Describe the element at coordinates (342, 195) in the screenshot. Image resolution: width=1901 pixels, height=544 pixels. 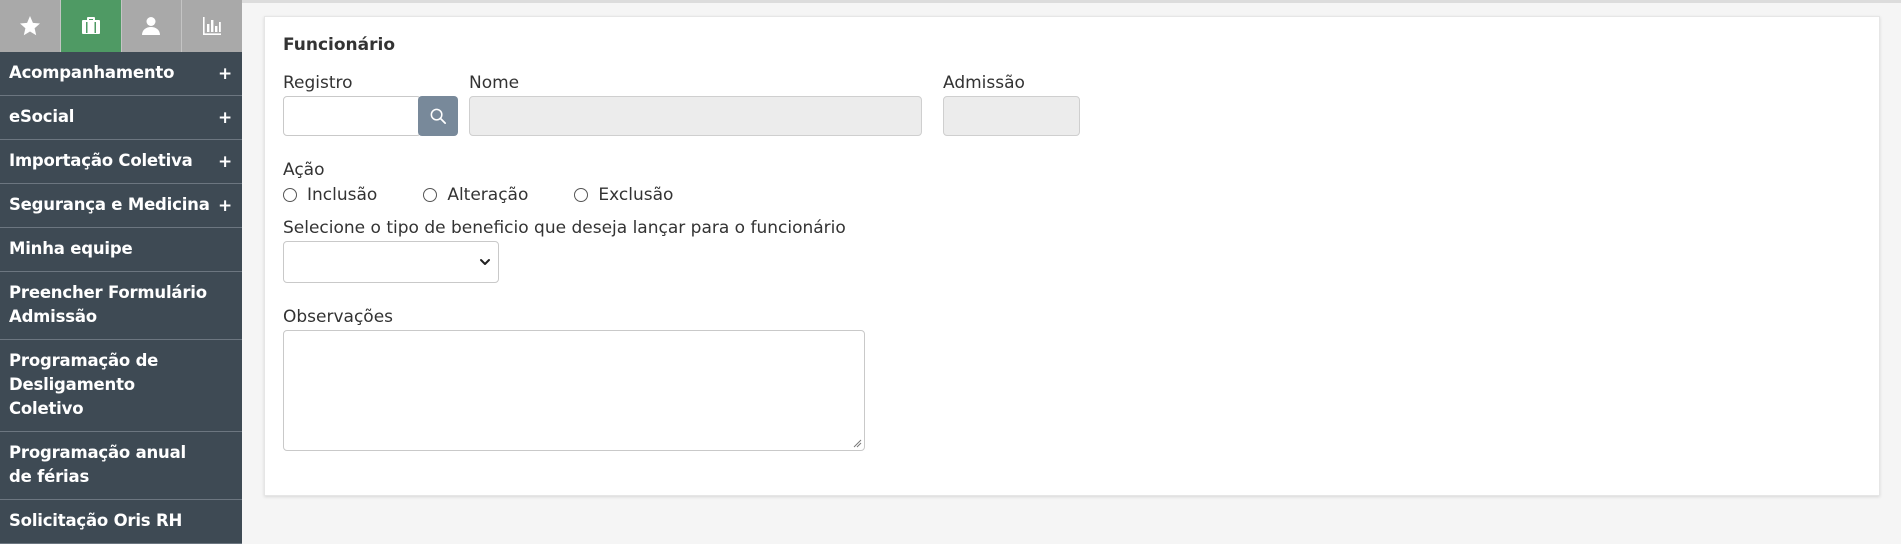
I see `radio-label: Inclusão` at that location.